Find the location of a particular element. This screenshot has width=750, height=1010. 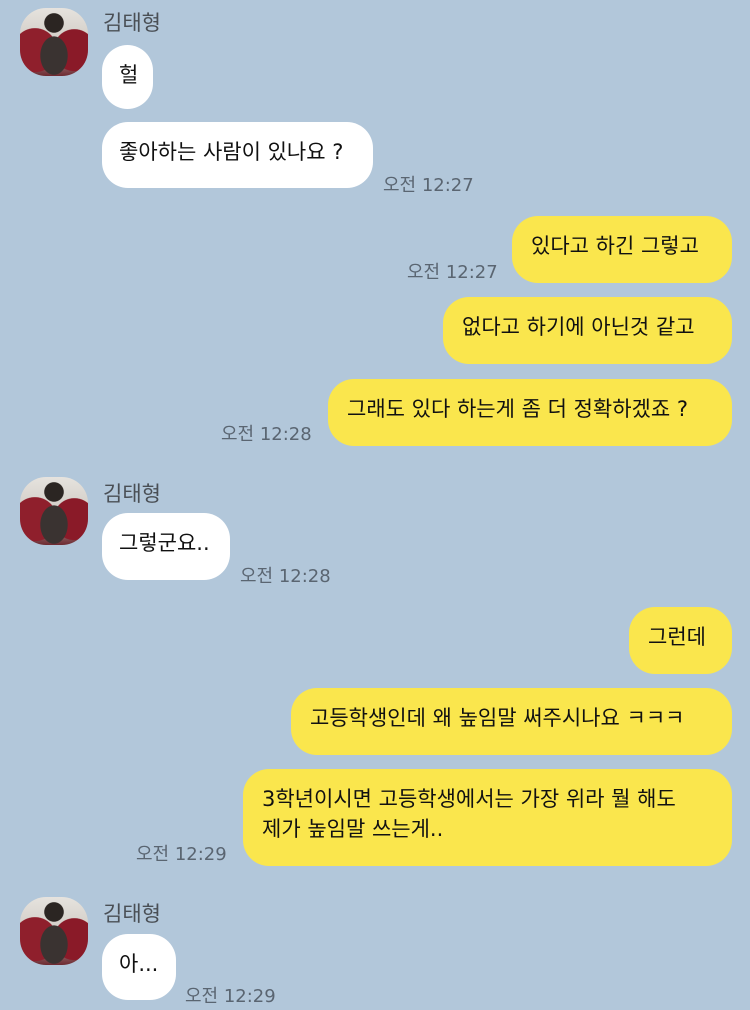

message-text: 그래도 있다 하는게 좀 더 정확하겠죠 ? is located at coordinates (517, 409).